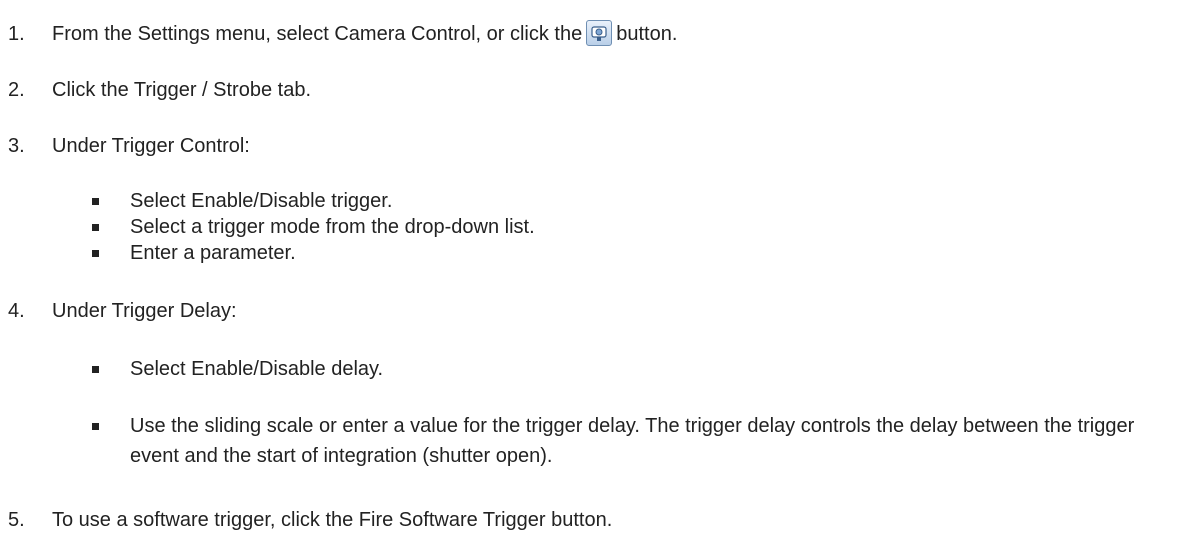  I want to click on bullet-item: Enter a parameter., so click(194, 253).